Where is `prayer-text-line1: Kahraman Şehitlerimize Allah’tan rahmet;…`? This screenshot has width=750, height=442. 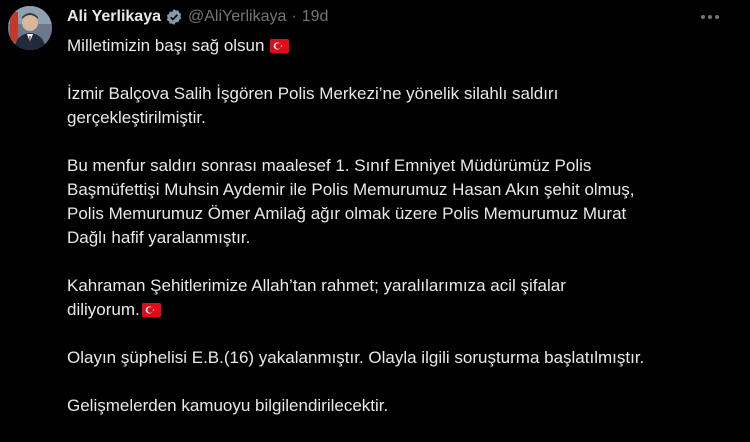 prayer-text-line1: Kahraman Şehitlerimize Allah’tan rahmet;… is located at coordinates (316, 285).